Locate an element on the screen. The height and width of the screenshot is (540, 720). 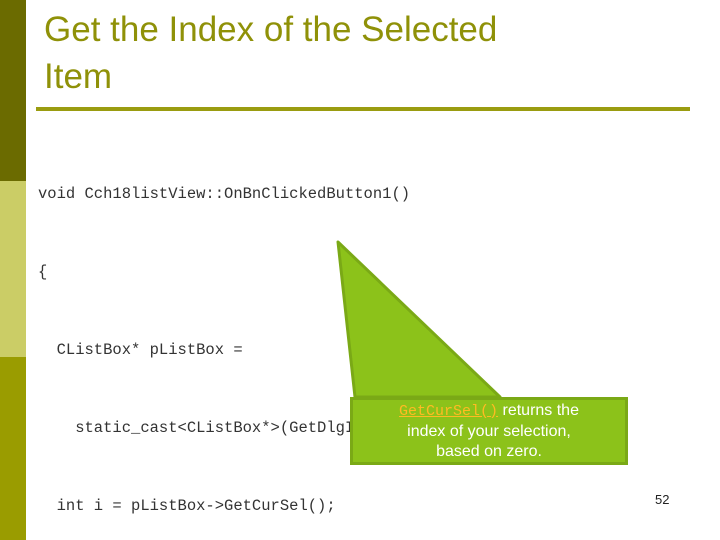
code-line: CListBox* pListBox = is located at coordinates (140, 350).